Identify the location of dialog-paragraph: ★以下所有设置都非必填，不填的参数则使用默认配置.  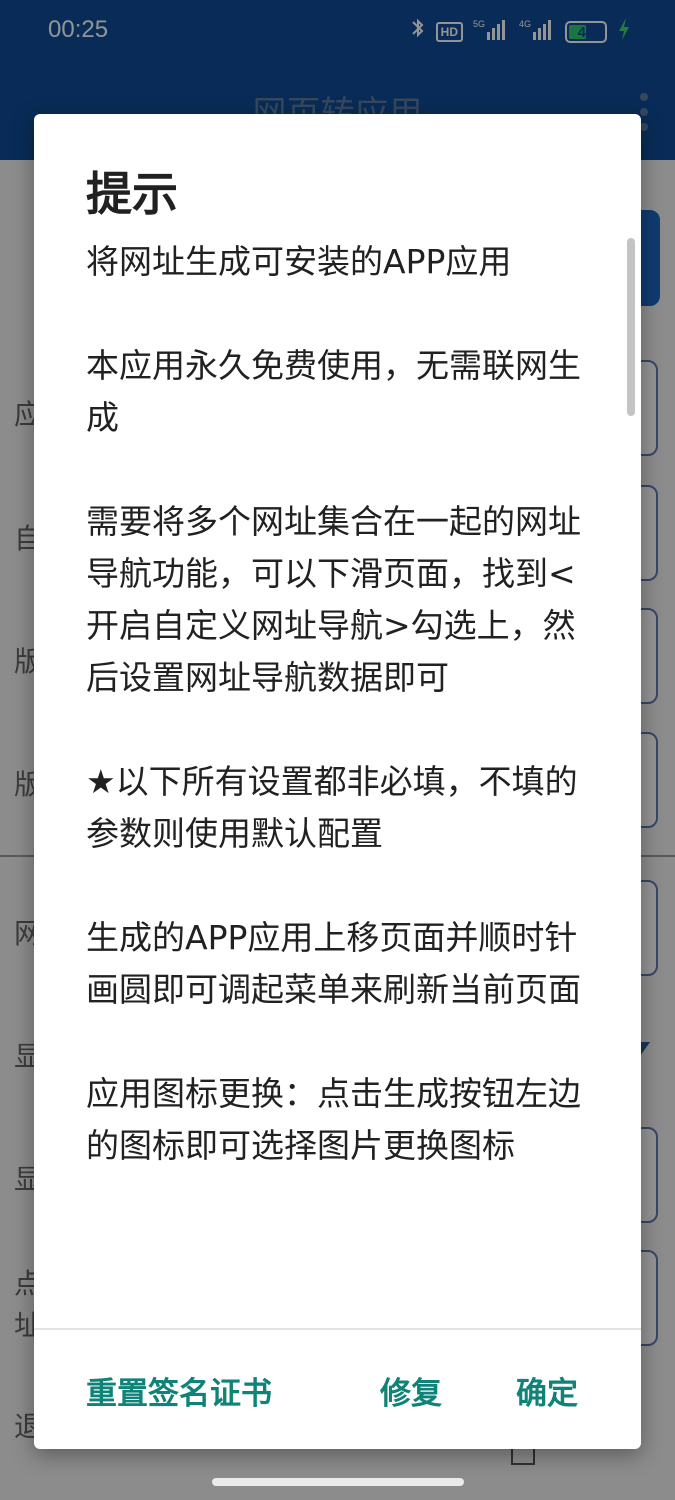
(332, 807).